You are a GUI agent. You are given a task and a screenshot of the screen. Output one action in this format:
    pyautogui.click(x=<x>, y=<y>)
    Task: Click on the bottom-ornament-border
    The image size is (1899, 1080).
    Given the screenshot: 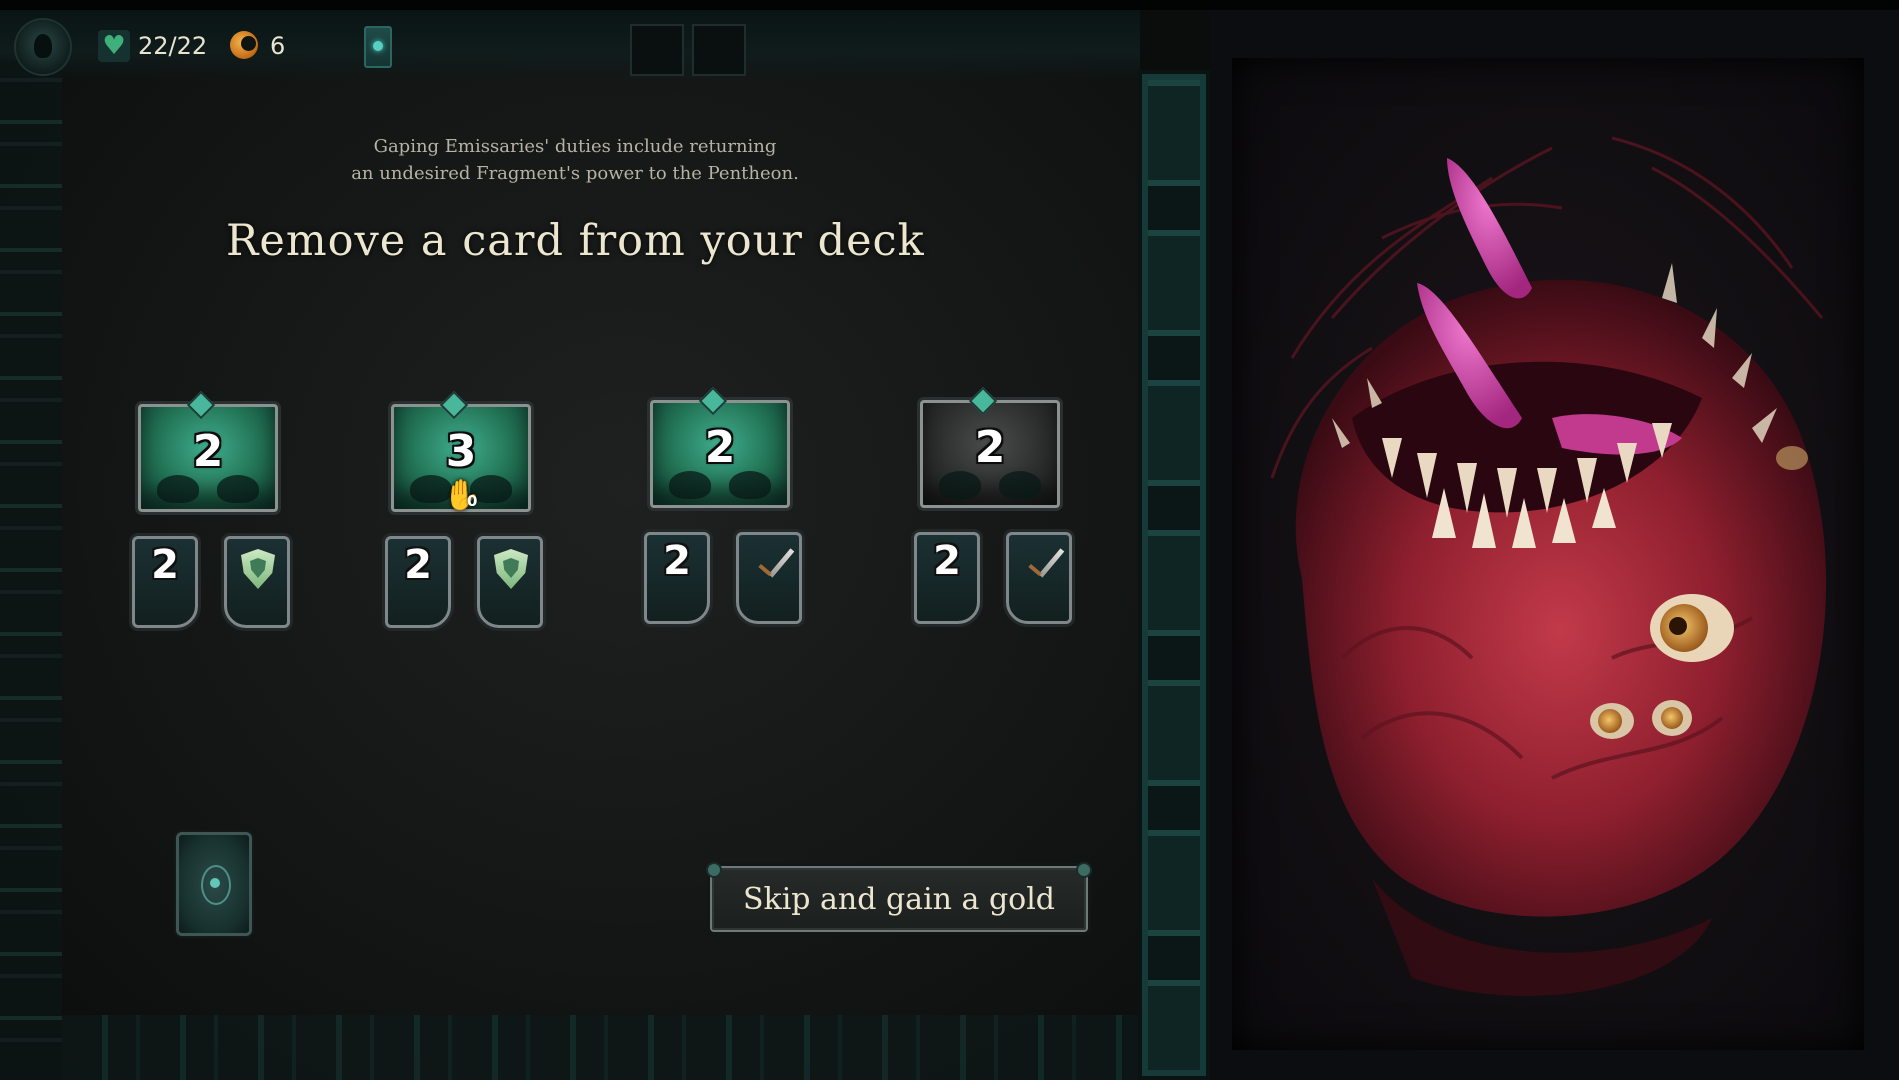 What is the action you would take?
    pyautogui.click(x=602, y=1047)
    